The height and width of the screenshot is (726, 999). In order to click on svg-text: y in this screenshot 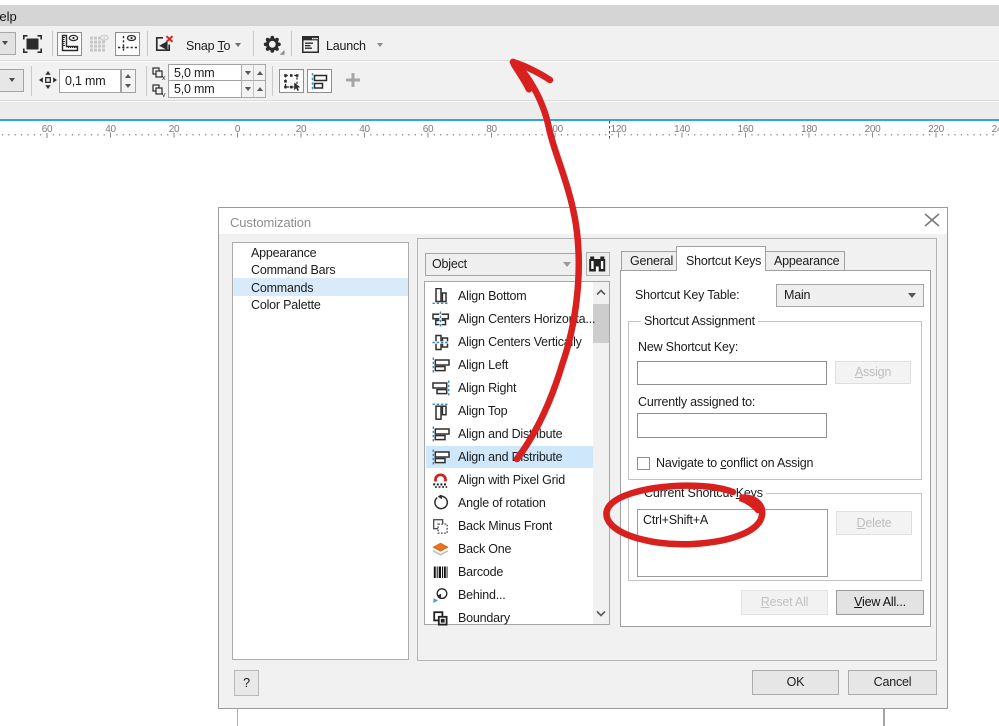, I will do `click(164, 94)`.